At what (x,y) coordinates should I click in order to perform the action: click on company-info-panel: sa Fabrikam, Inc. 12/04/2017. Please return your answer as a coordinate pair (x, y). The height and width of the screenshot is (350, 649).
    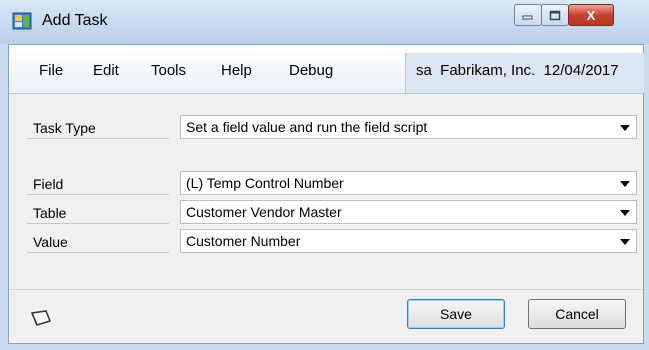
    Looking at the image, I should click on (524, 73).